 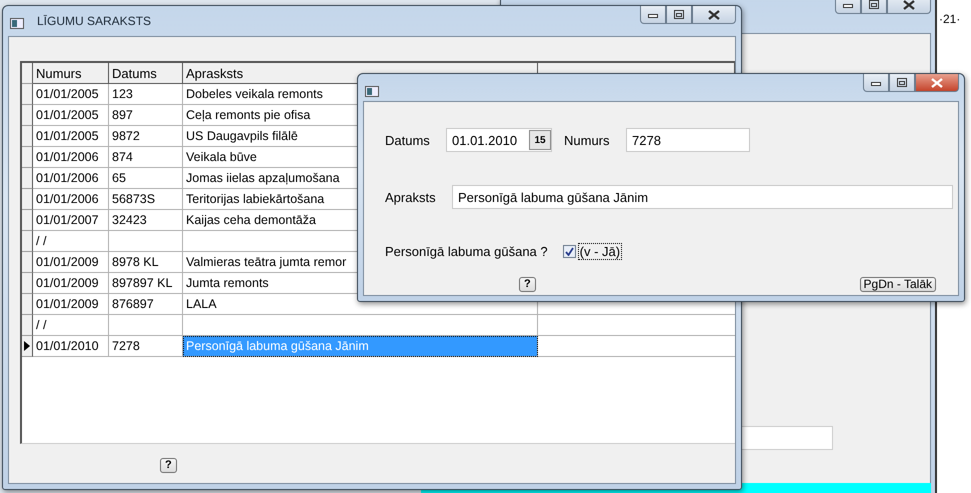 What do you see at coordinates (898, 284) in the screenshot?
I see `next-button: PgDn - Talāk` at bounding box center [898, 284].